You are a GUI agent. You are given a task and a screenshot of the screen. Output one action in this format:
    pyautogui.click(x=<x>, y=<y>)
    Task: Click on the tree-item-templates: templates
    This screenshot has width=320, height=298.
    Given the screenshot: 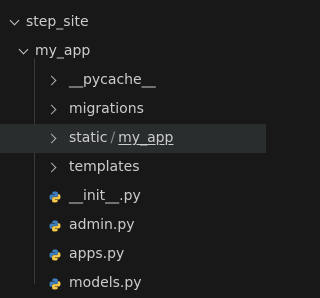 What is the action you would take?
    pyautogui.click(x=133, y=167)
    